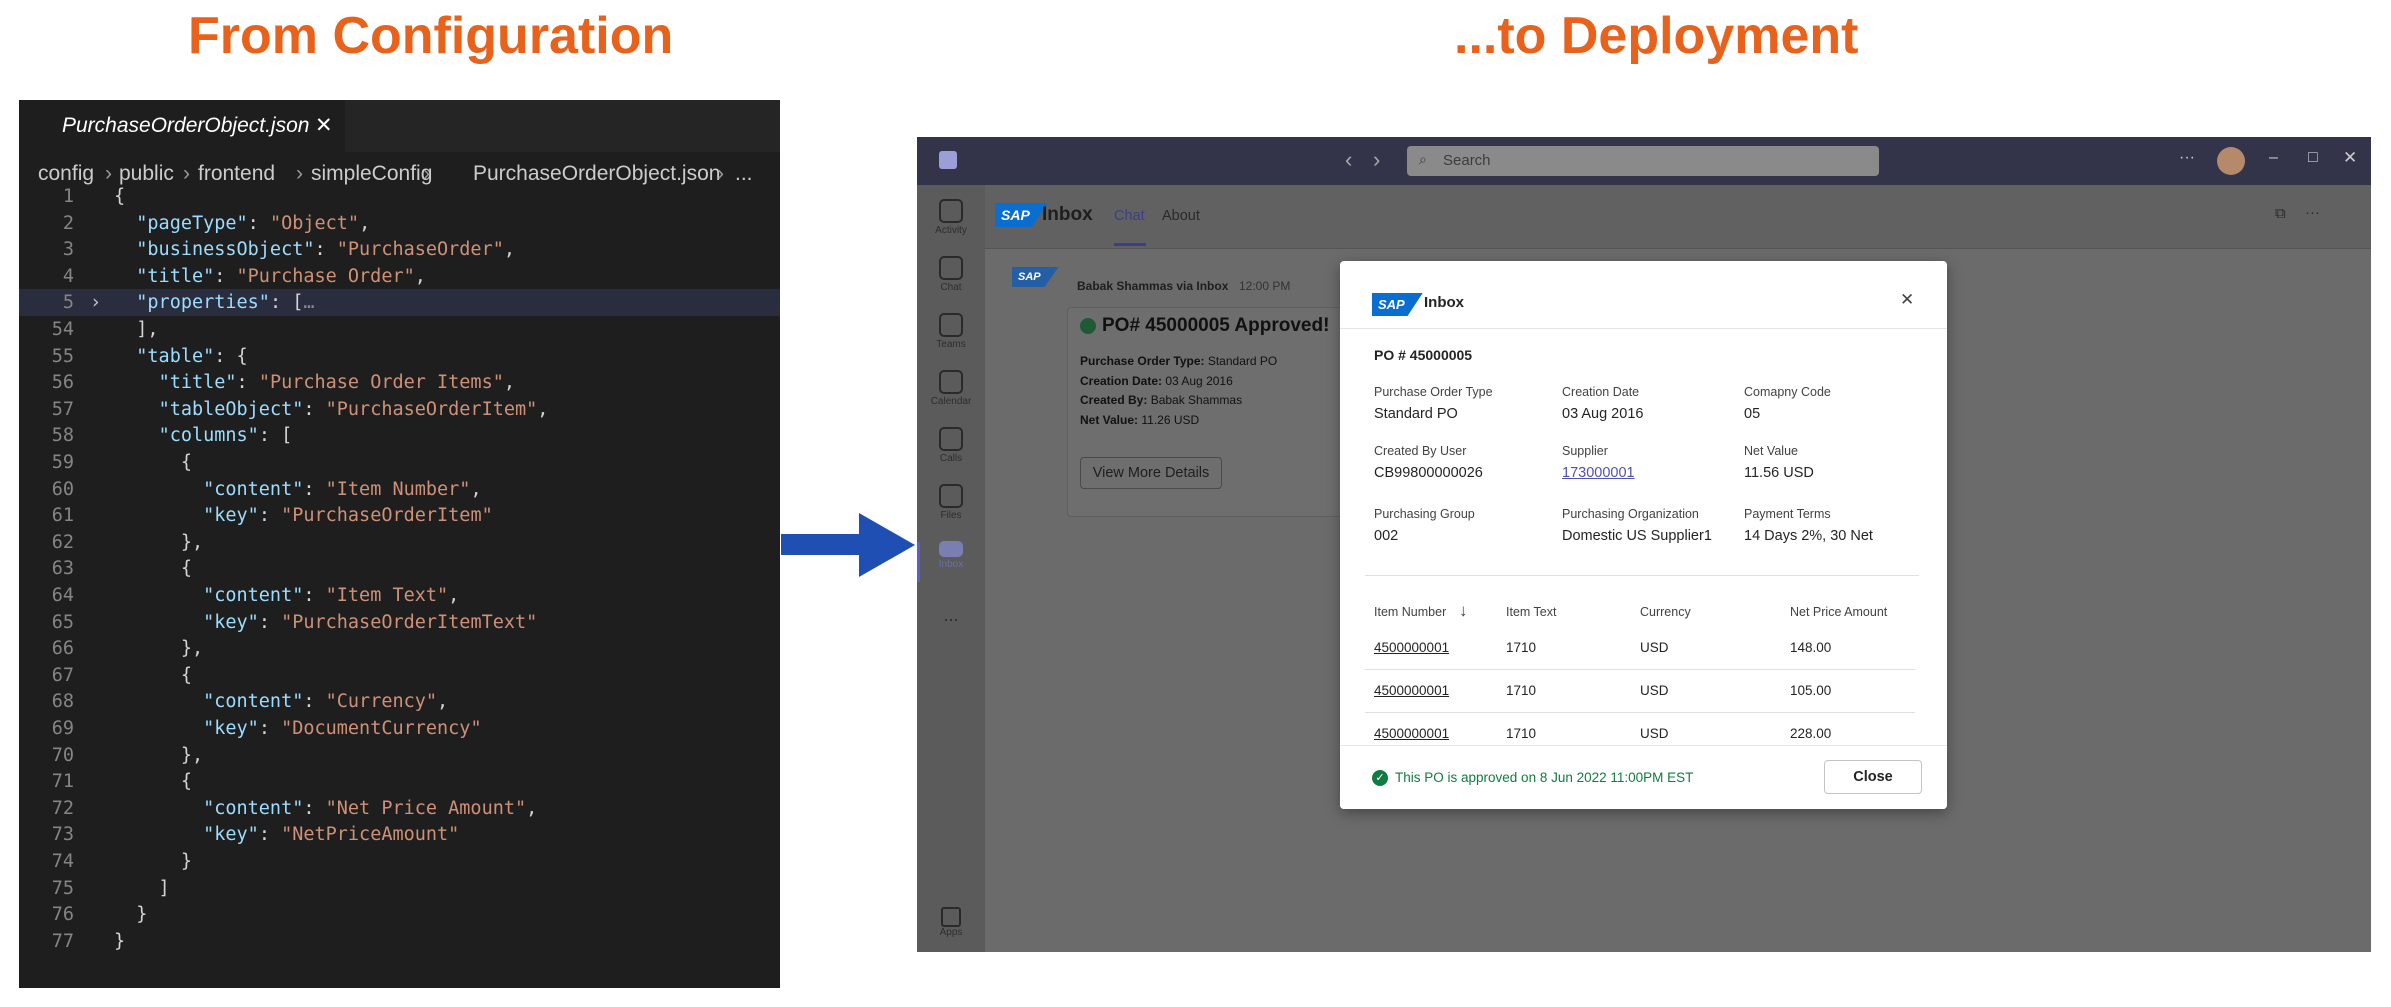 The height and width of the screenshot is (1007, 2391). I want to click on apps-icon: Apps, so click(951, 922).